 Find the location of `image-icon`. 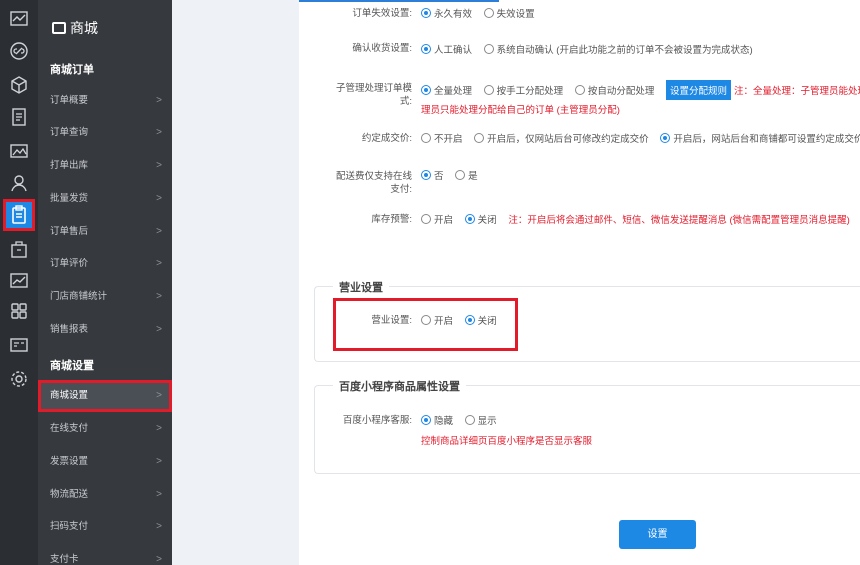

image-icon is located at coordinates (19, 151).